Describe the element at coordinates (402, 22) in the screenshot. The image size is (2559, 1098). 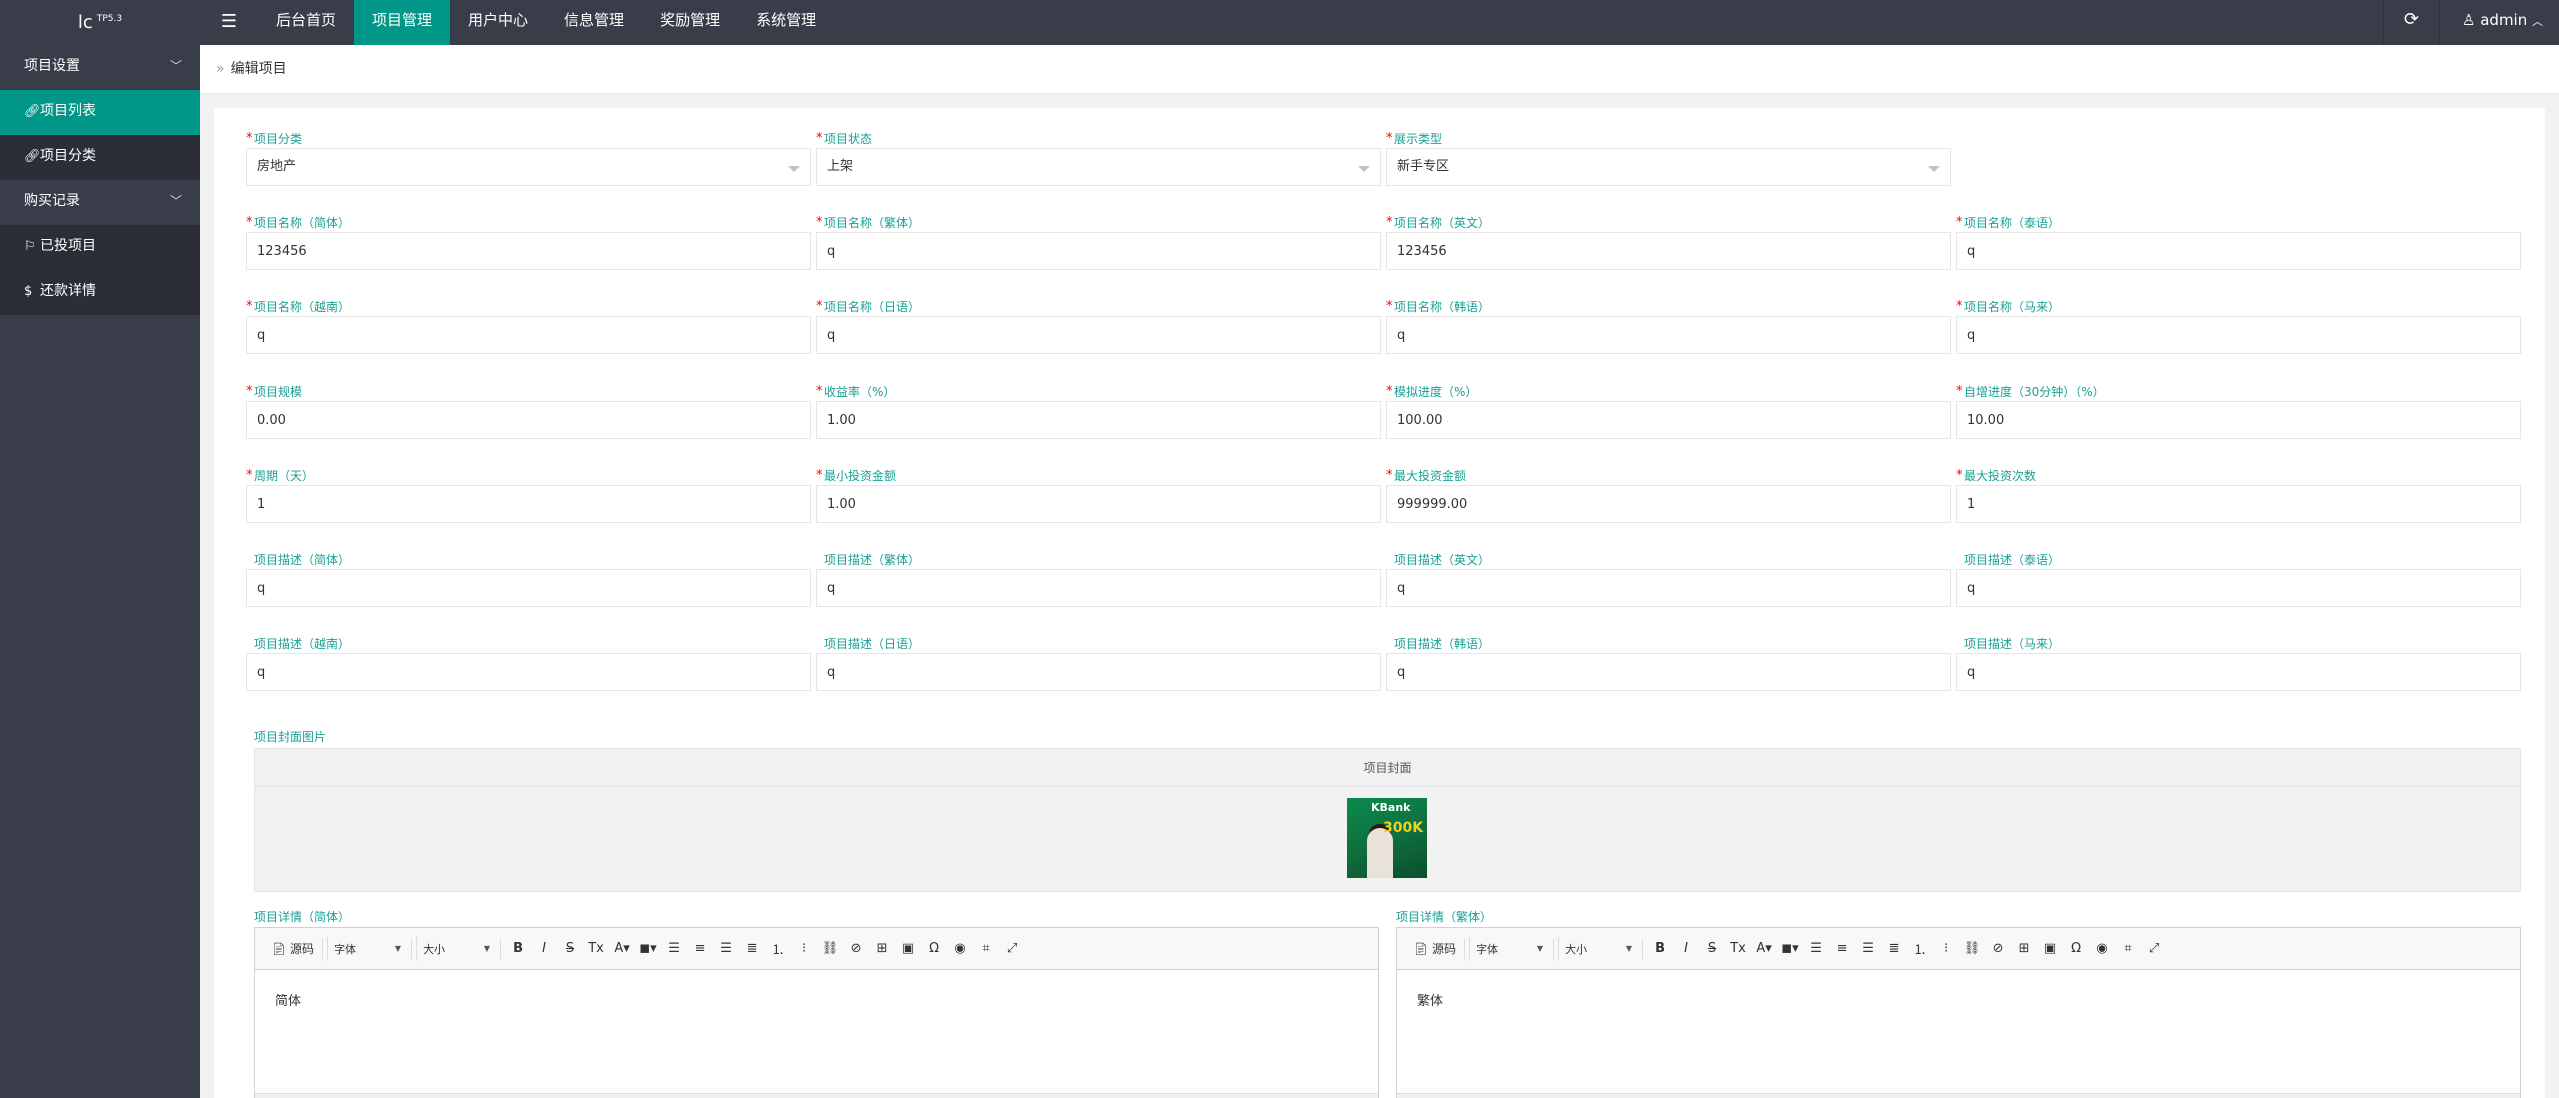
I see `nav-item-project: 项目管理` at that location.